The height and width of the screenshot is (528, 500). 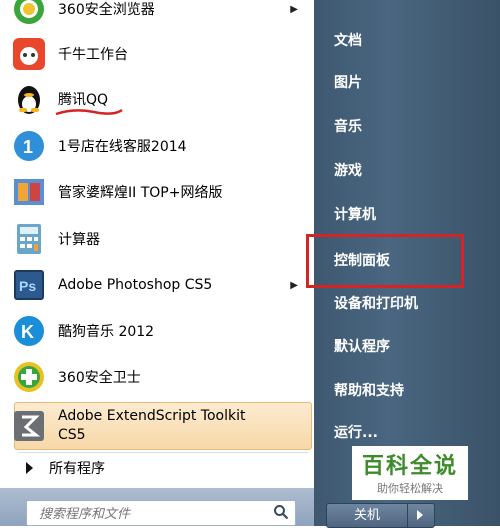 I want to click on shutdown-options-button, so click(x=421, y=515).